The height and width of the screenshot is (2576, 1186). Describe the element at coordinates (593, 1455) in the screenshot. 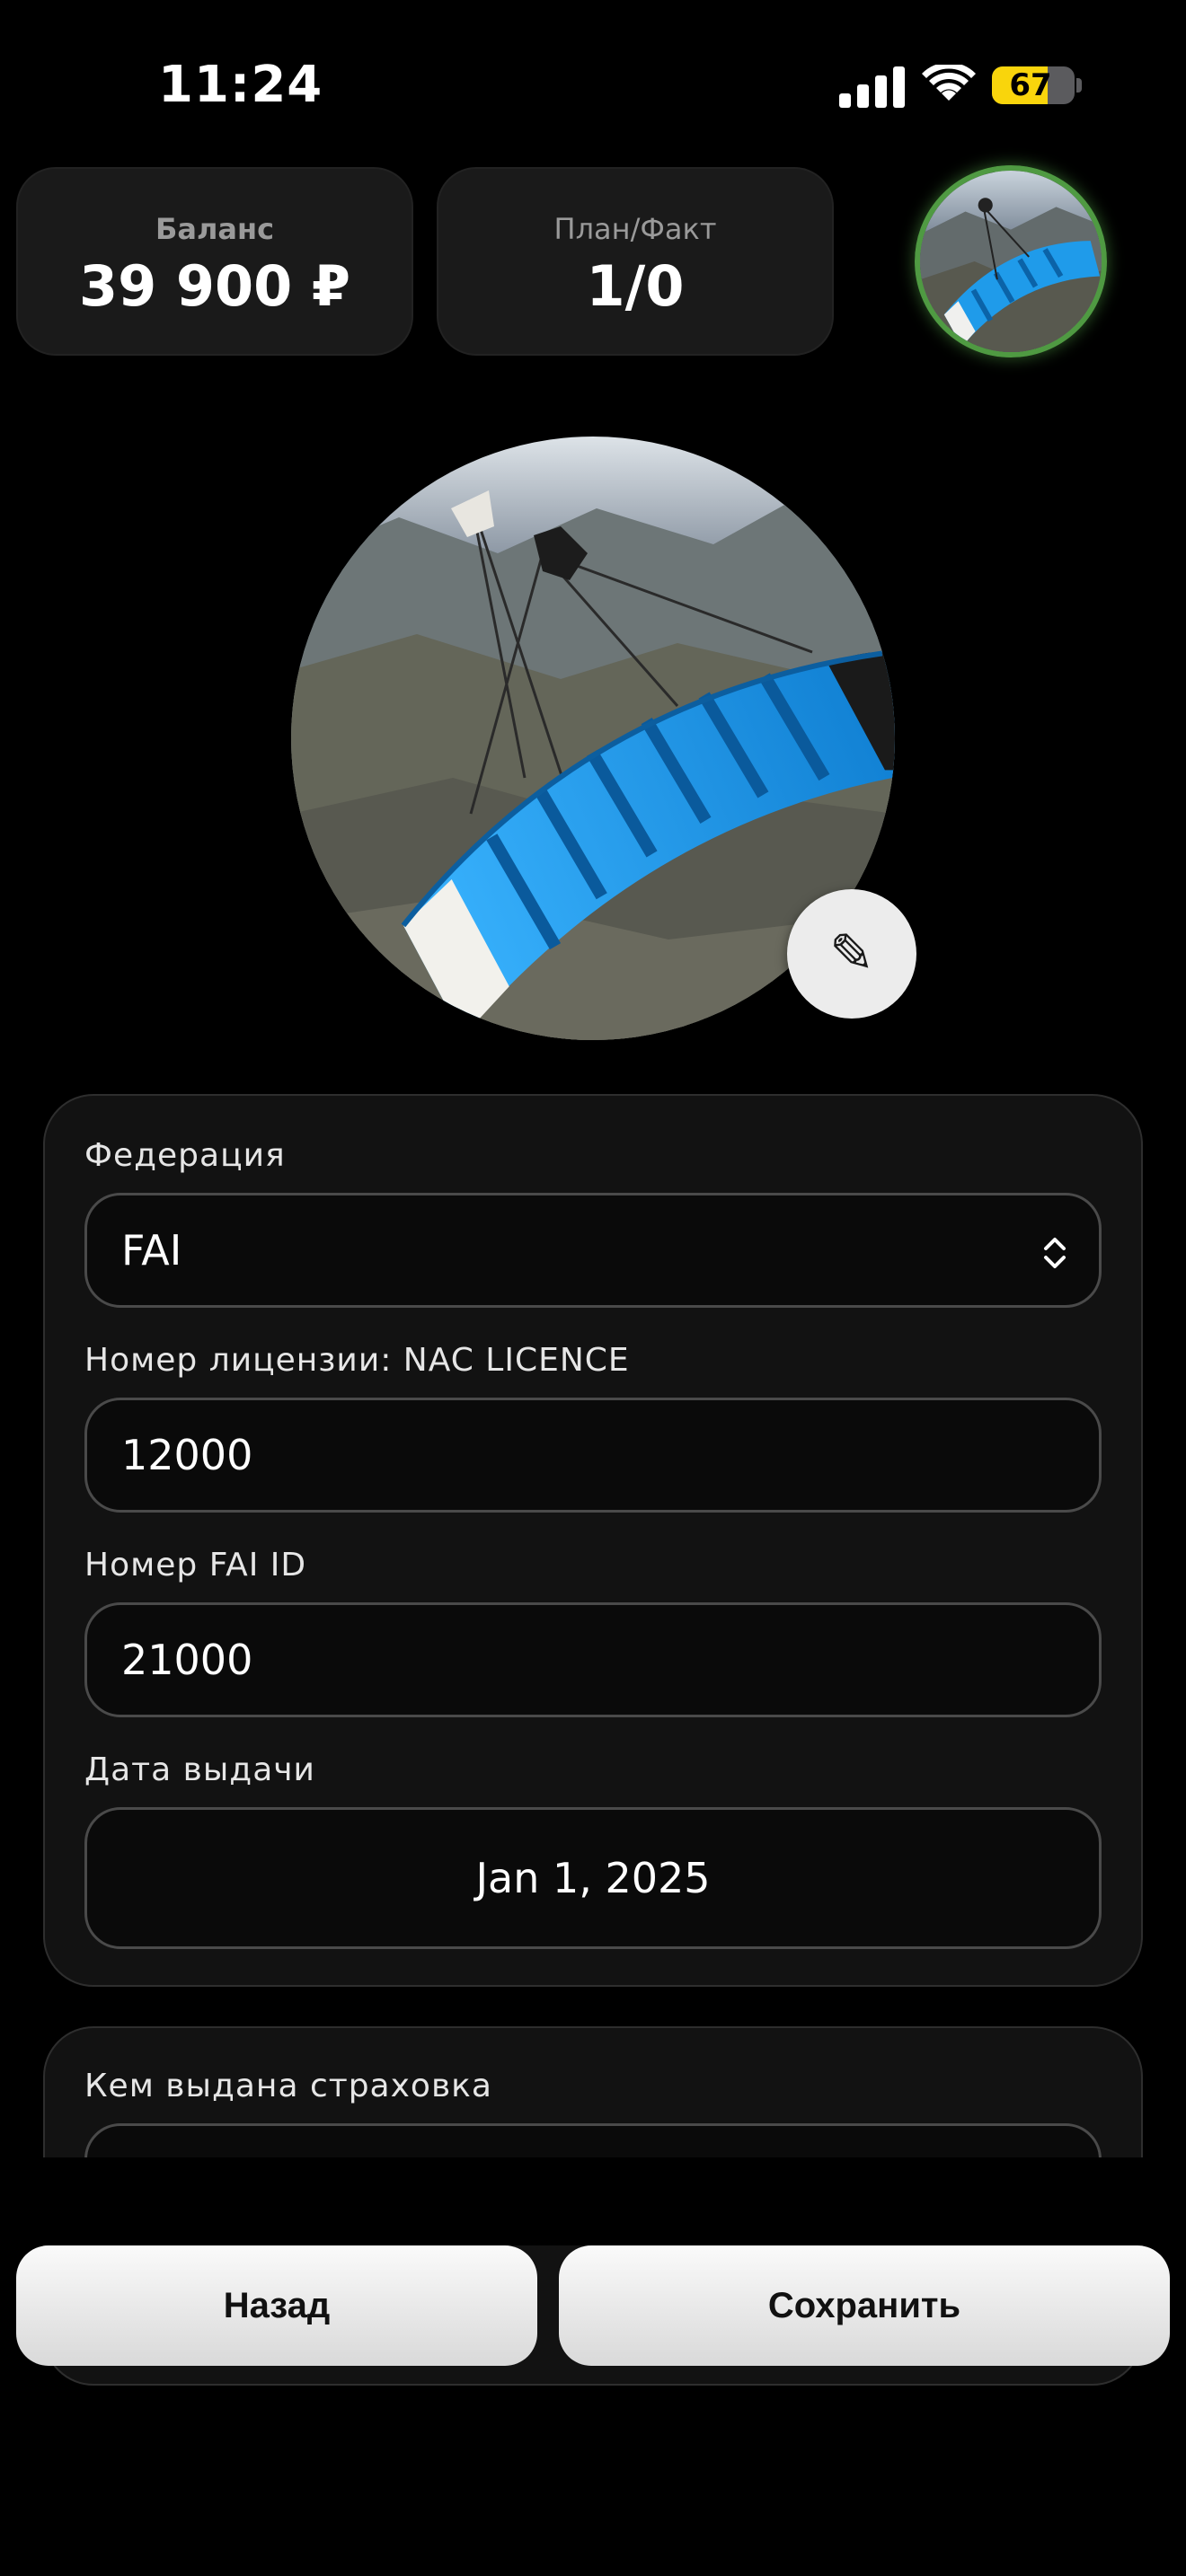

I see `license-input: 12000` at that location.